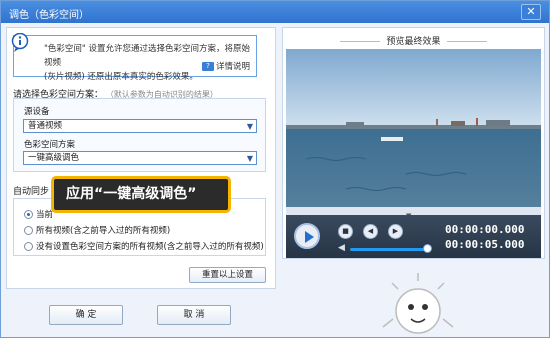  Describe the element at coordinates (418, 303) in the screenshot. I see `mascot-illustration` at that location.